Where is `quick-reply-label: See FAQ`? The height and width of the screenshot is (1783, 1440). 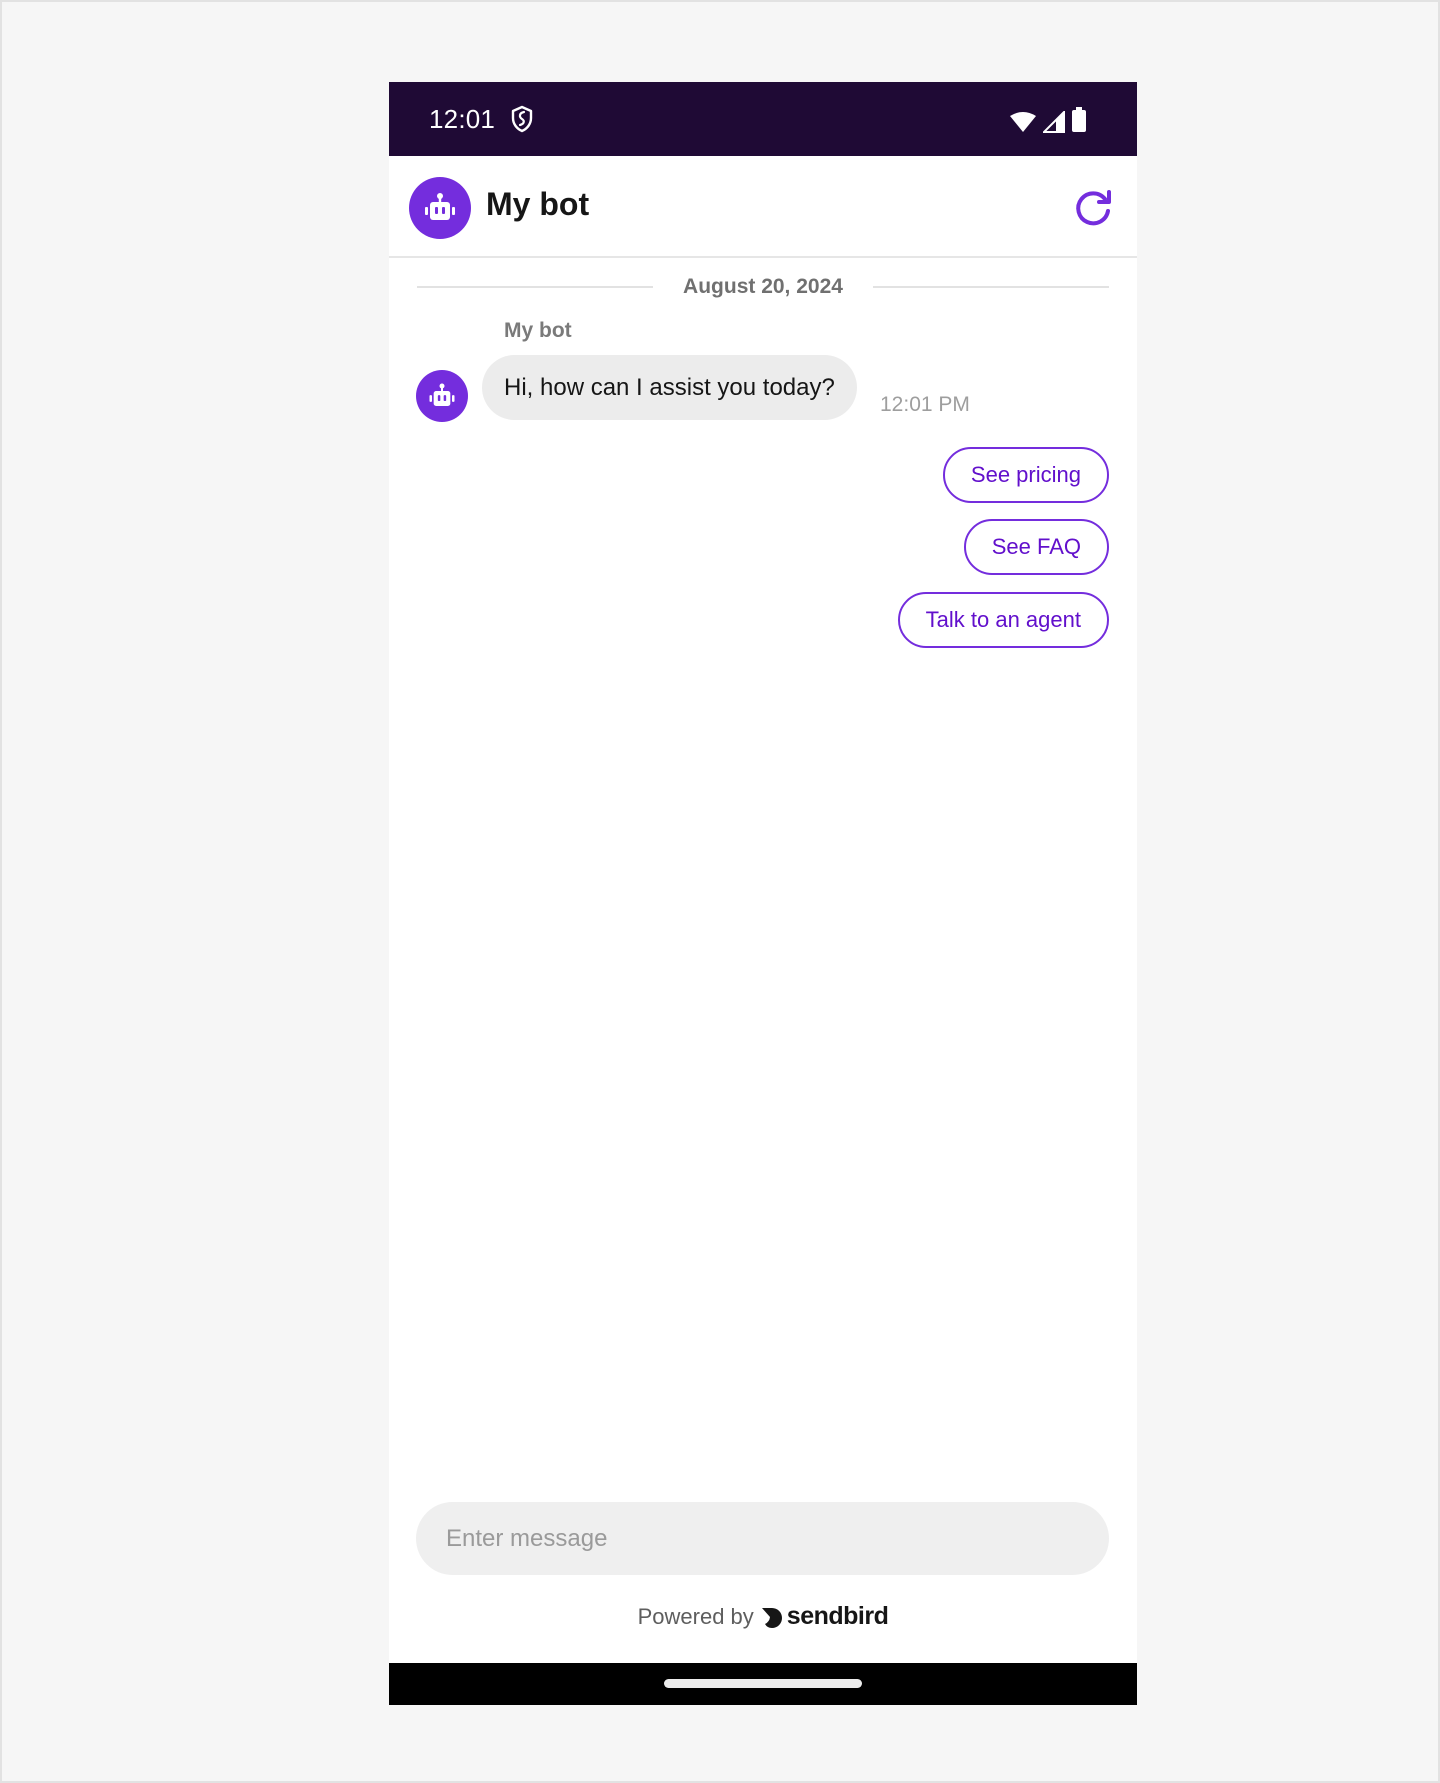
quick-reply-label: See FAQ is located at coordinates (1036, 546).